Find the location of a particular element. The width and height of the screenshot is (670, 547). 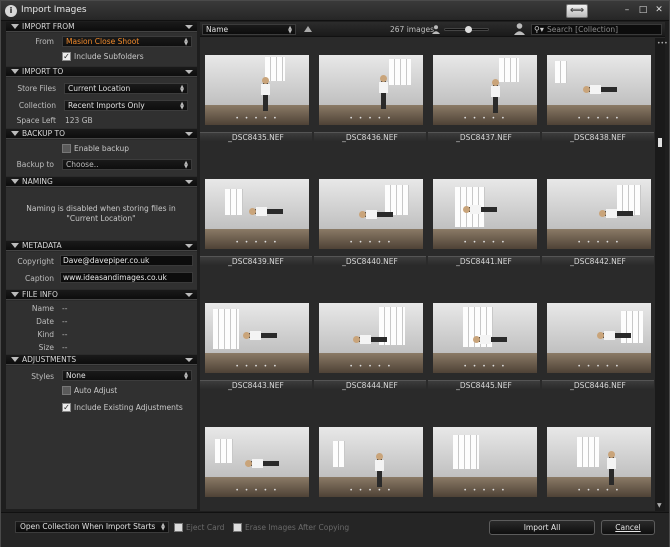

photo-window is located at coordinates (226, 329).